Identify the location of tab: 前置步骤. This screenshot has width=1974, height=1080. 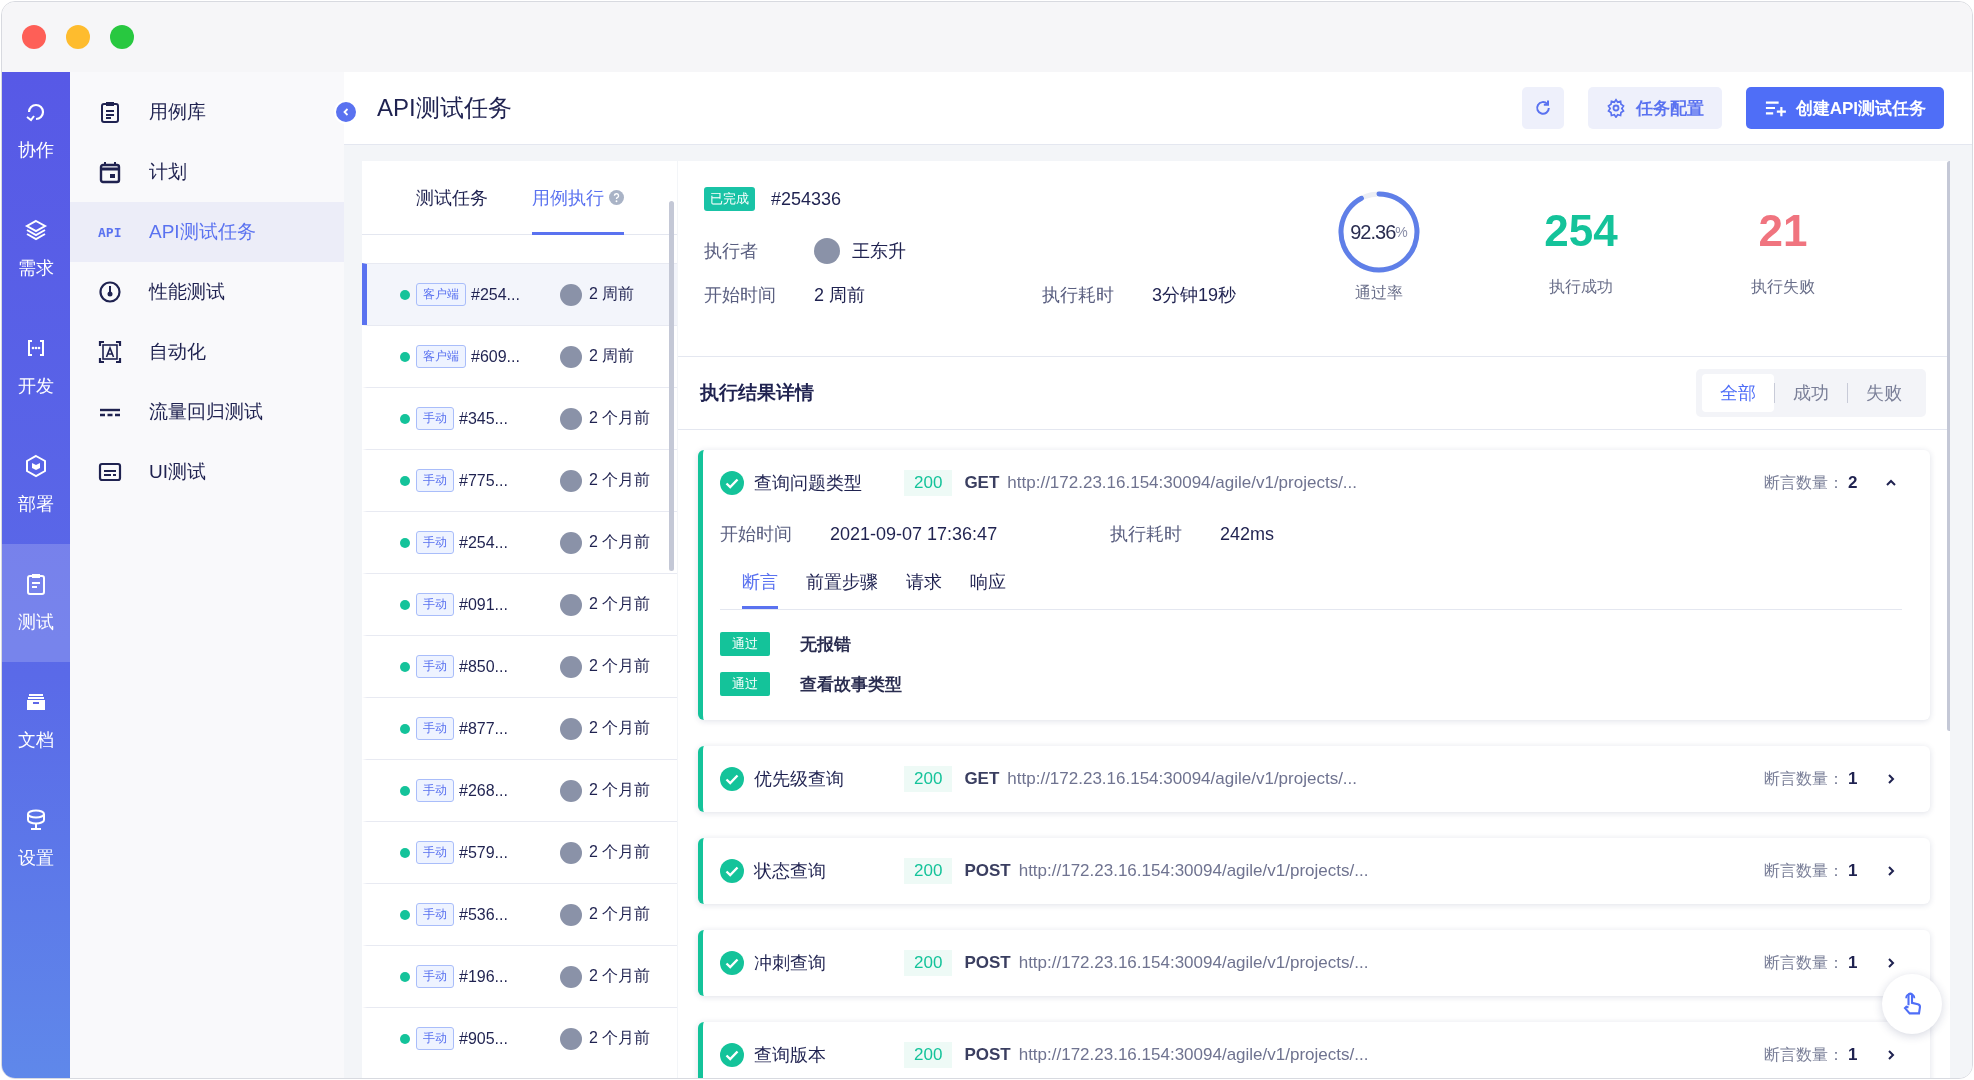
(842, 584).